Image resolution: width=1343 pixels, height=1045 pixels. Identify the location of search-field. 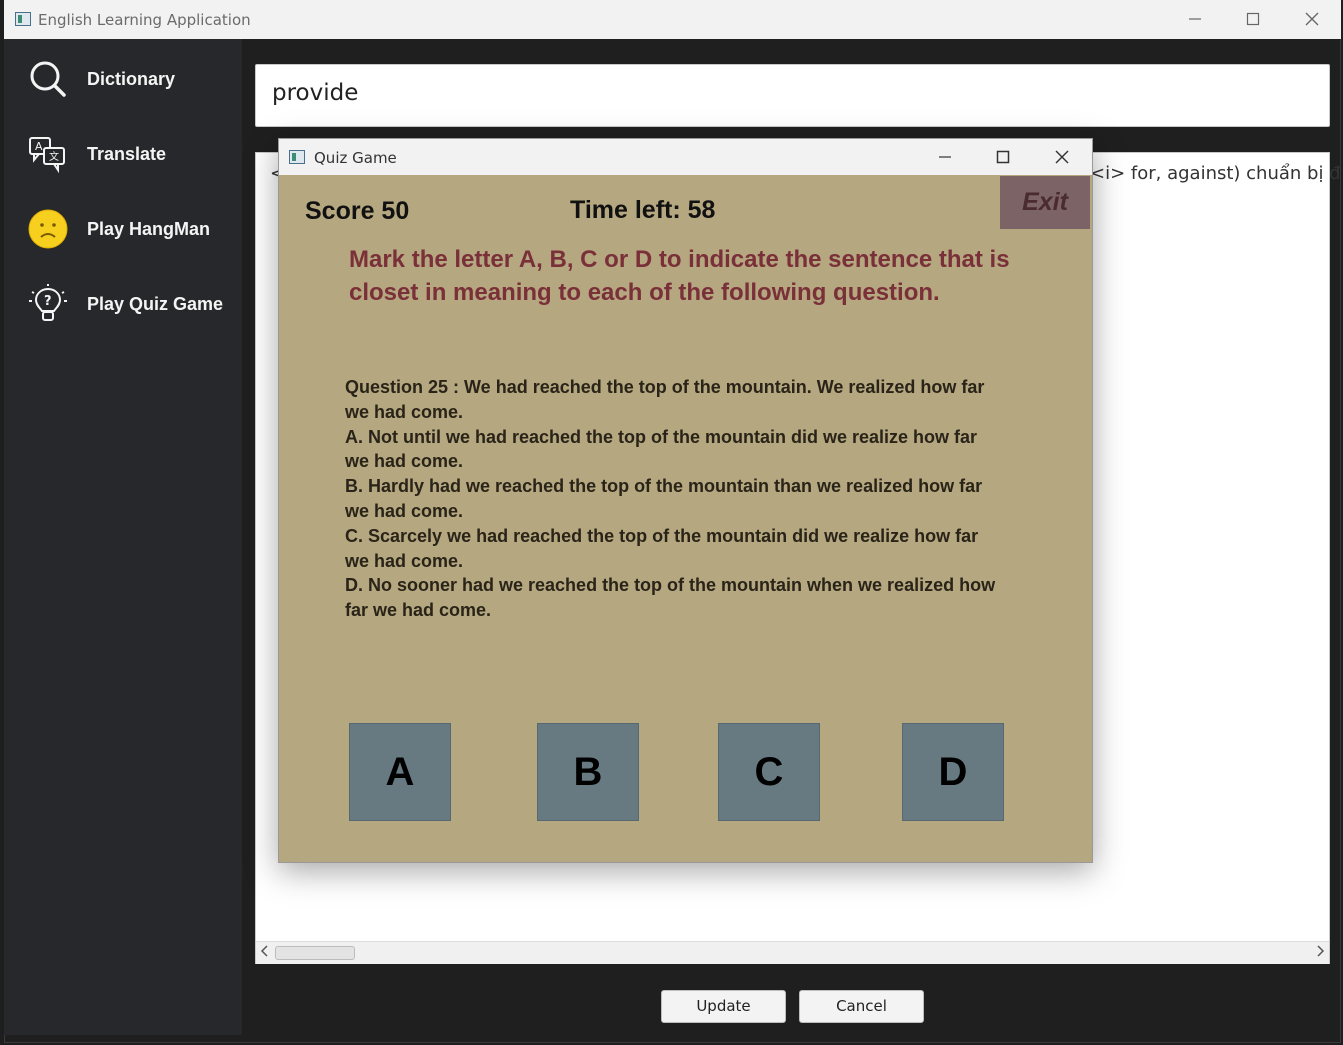
(792, 95).